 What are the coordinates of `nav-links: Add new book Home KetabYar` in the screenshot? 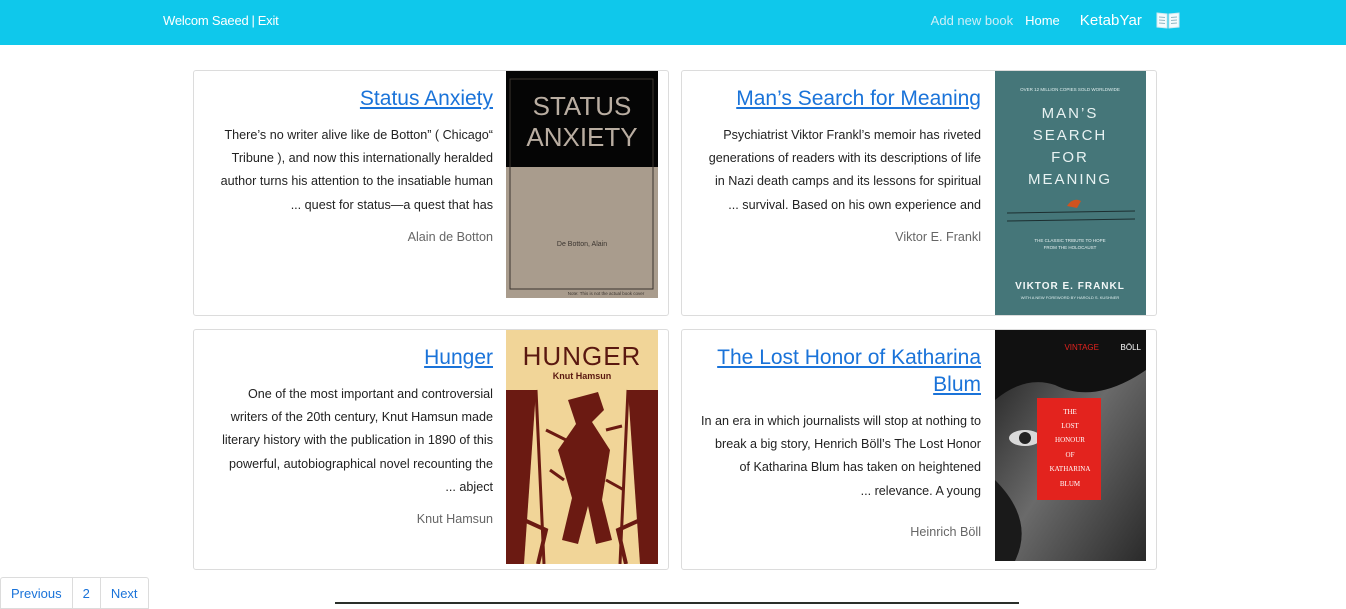 It's located at (1055, 20).